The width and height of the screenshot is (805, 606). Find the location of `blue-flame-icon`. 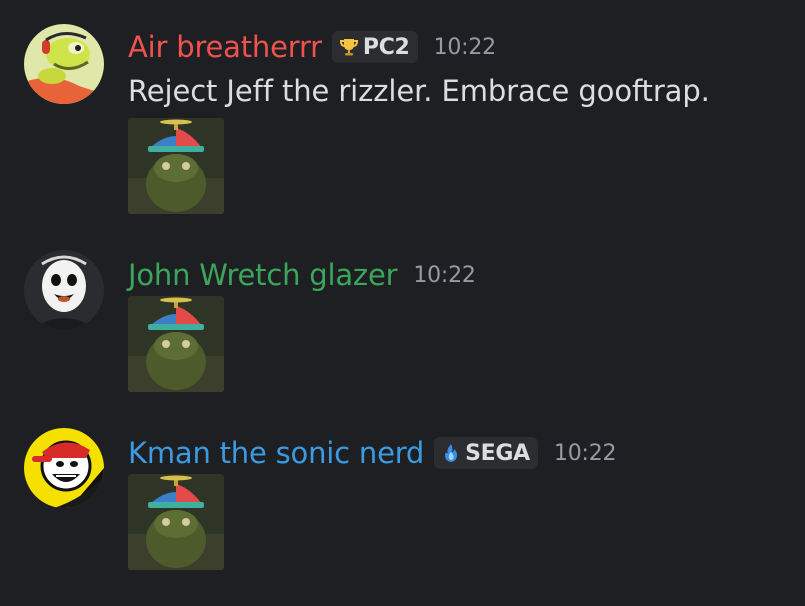

blue-flame-icon is located at coordinates (451, 453).